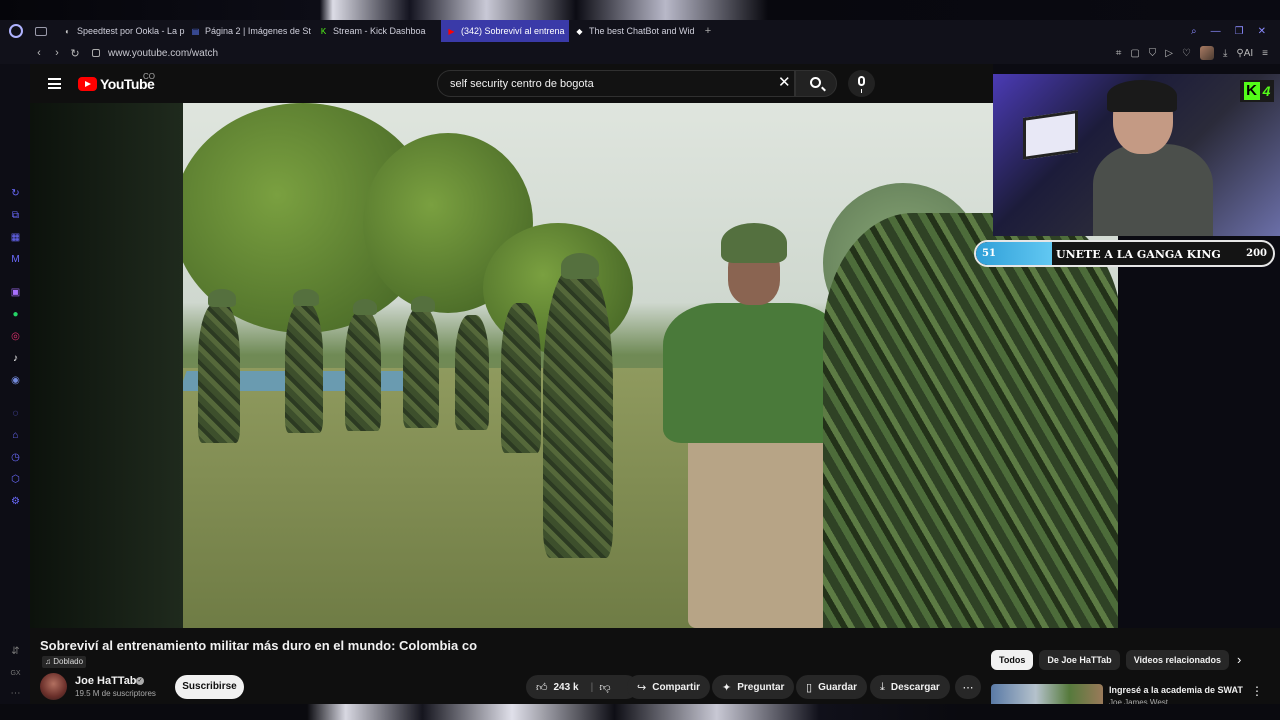  I want to click on forward-icon: ›, so click(57, 53).